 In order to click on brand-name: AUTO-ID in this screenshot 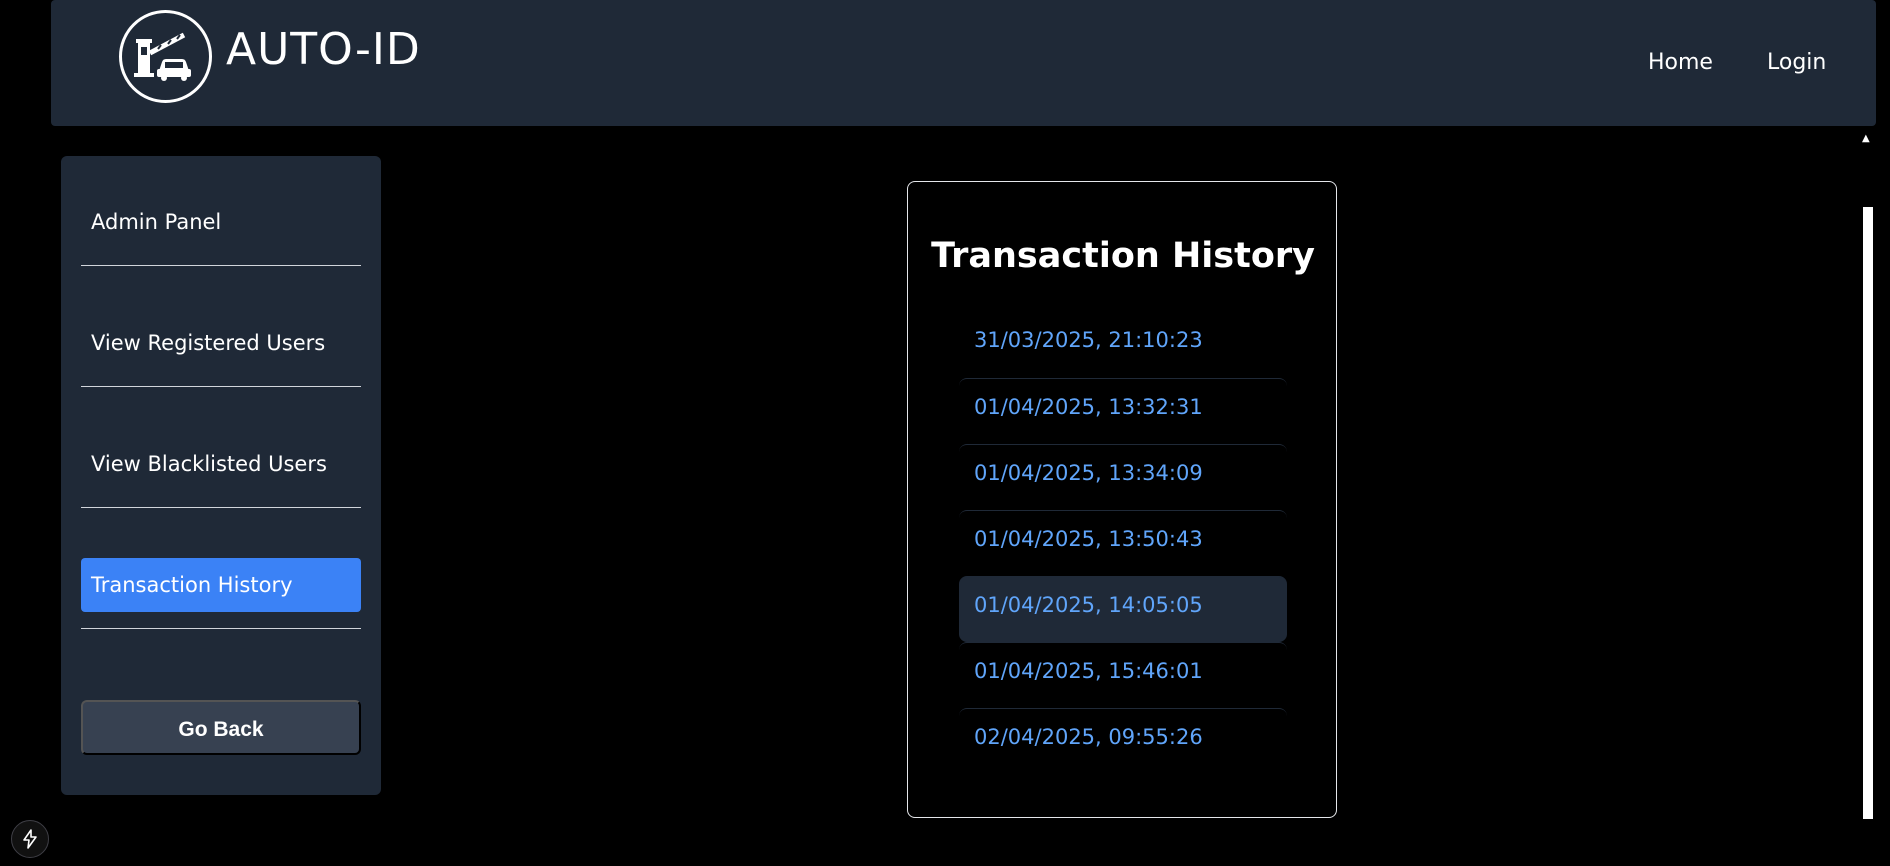, I will do `click(323, 49)`.